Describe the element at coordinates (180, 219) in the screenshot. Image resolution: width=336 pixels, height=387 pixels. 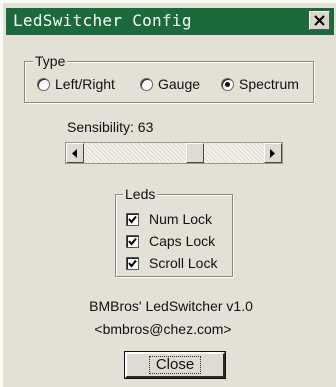
I see `num-lock-label: Num Lock` at that location.